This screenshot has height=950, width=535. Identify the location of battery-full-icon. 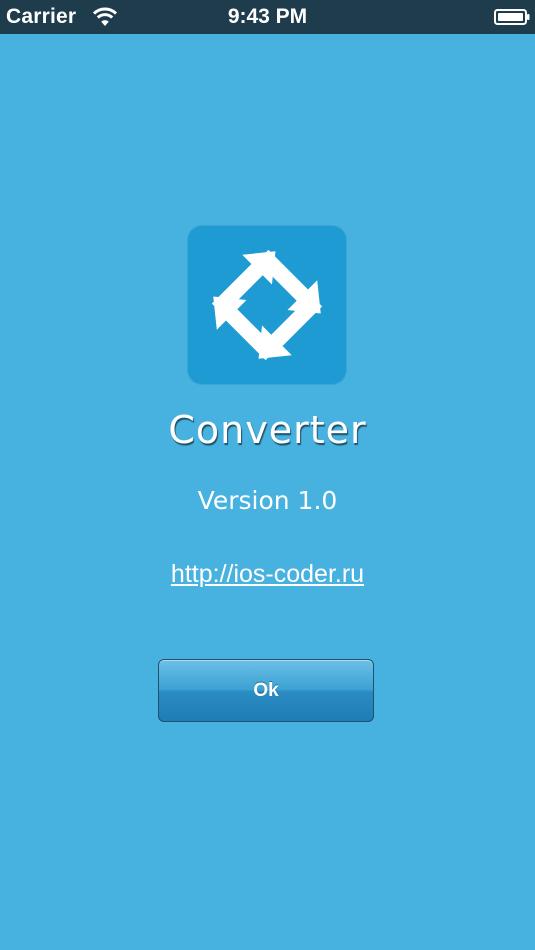
(512, 17).